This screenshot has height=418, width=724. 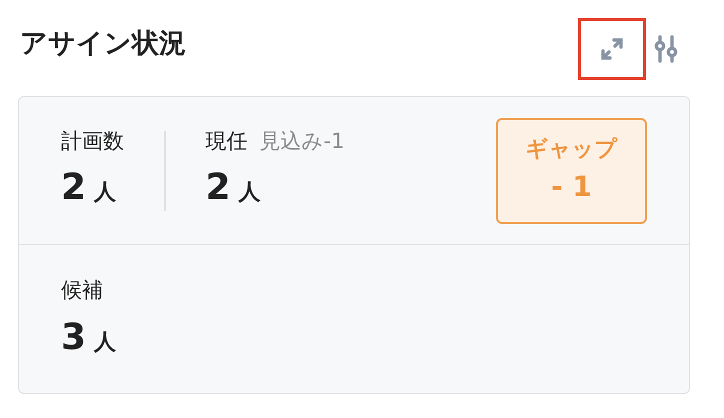 I want to click on expand-icon, so click(x=612, y=49).